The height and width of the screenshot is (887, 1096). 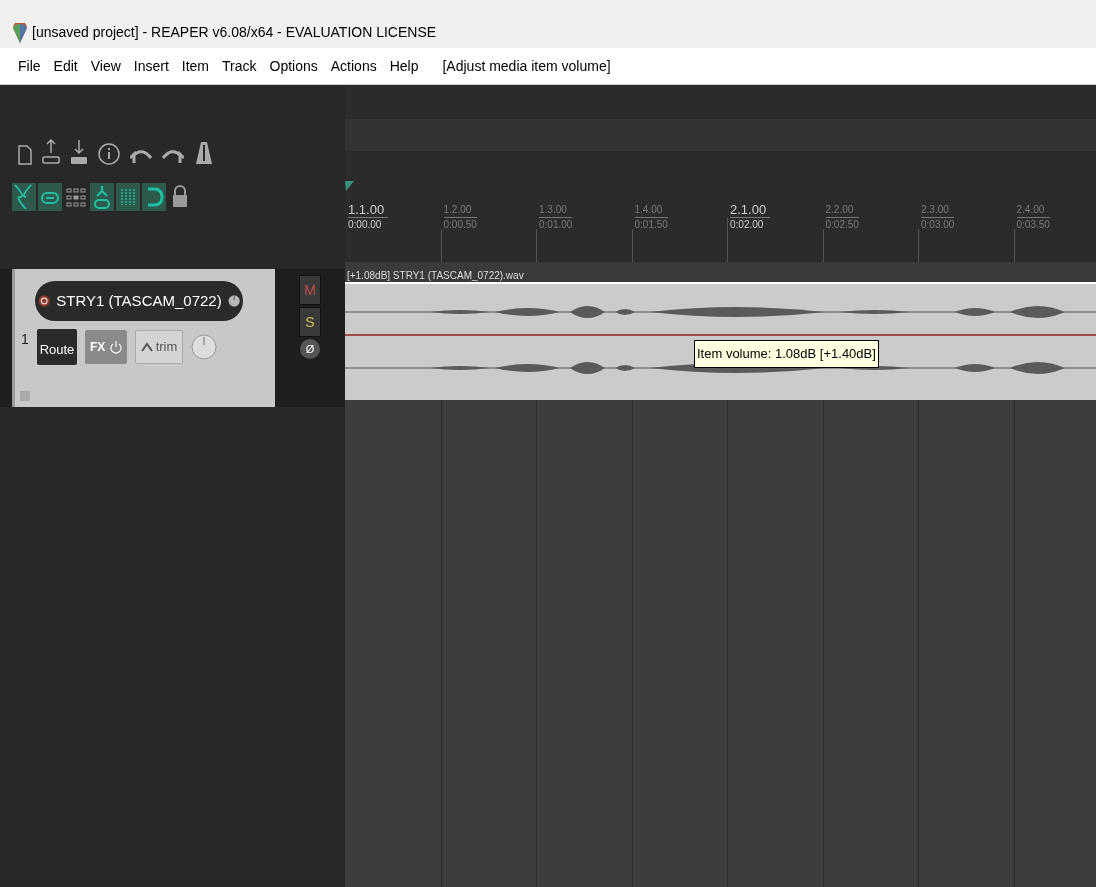 I want to click on track-header: 1 STRY1 (TASCAM_0722) Route FX trim, so click(x=143, y=338).